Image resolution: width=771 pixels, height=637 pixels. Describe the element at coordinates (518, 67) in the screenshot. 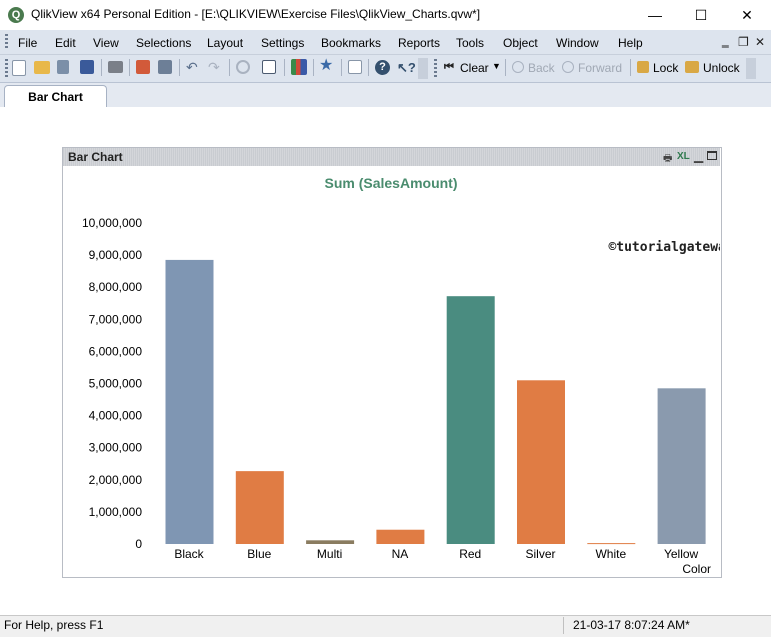

I see `back-icon` at that location.